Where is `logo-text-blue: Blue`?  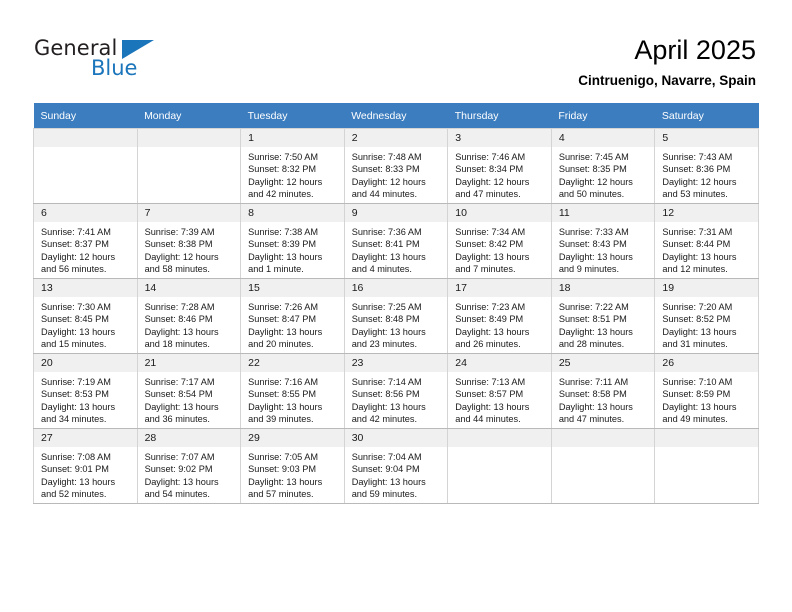 logo-text-blue: Blue is located at coordinates (114, 68).